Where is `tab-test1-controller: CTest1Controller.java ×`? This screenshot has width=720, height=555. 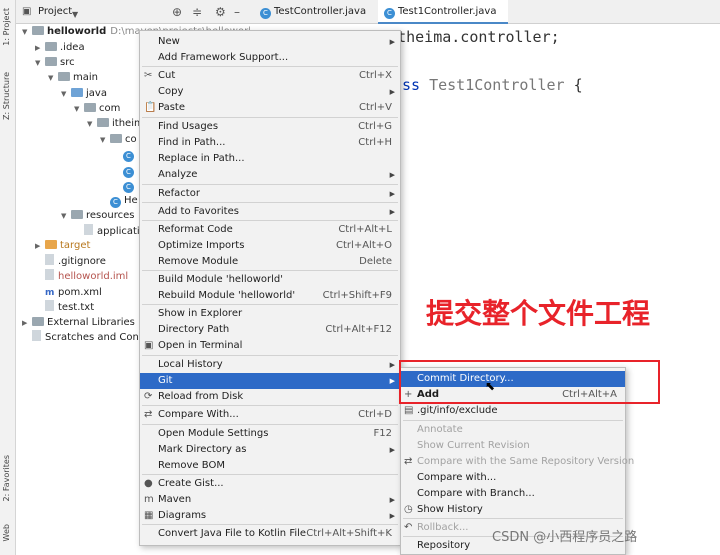
tab-test1-controller: CTest1Controller.java × is located at coordinates (443, 20).